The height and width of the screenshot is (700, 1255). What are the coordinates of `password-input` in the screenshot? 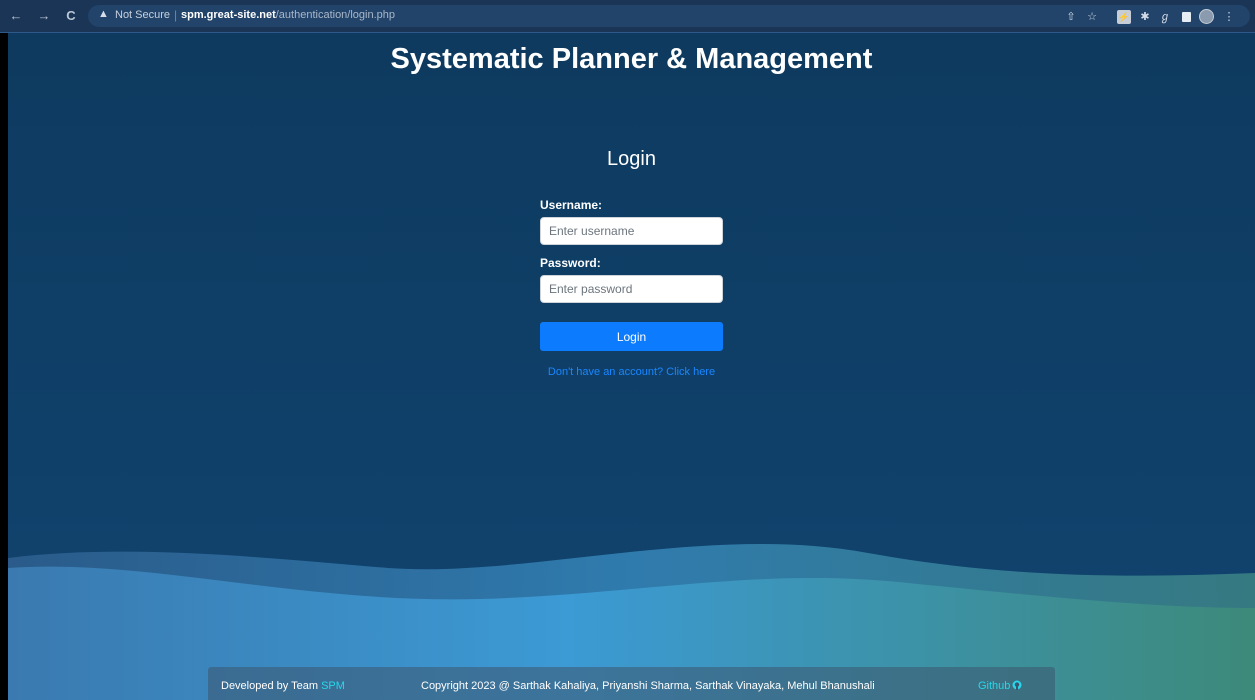 It's located at (631, 289).